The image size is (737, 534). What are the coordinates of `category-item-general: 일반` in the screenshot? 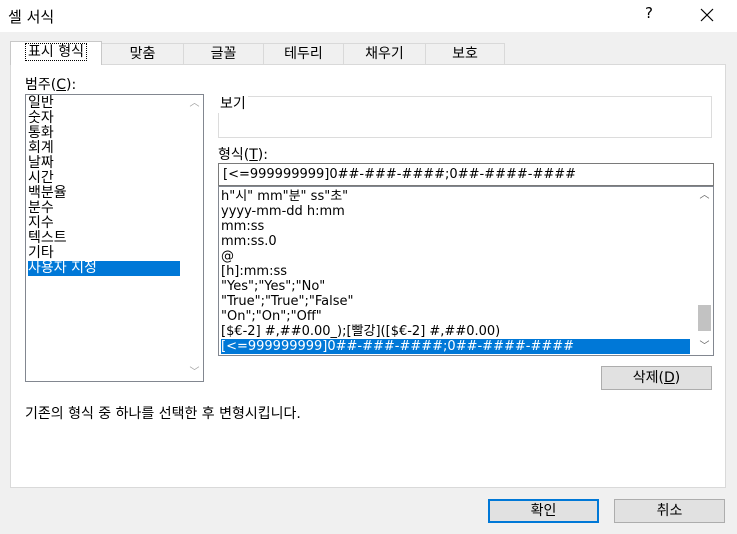 It's located at (41, 103).